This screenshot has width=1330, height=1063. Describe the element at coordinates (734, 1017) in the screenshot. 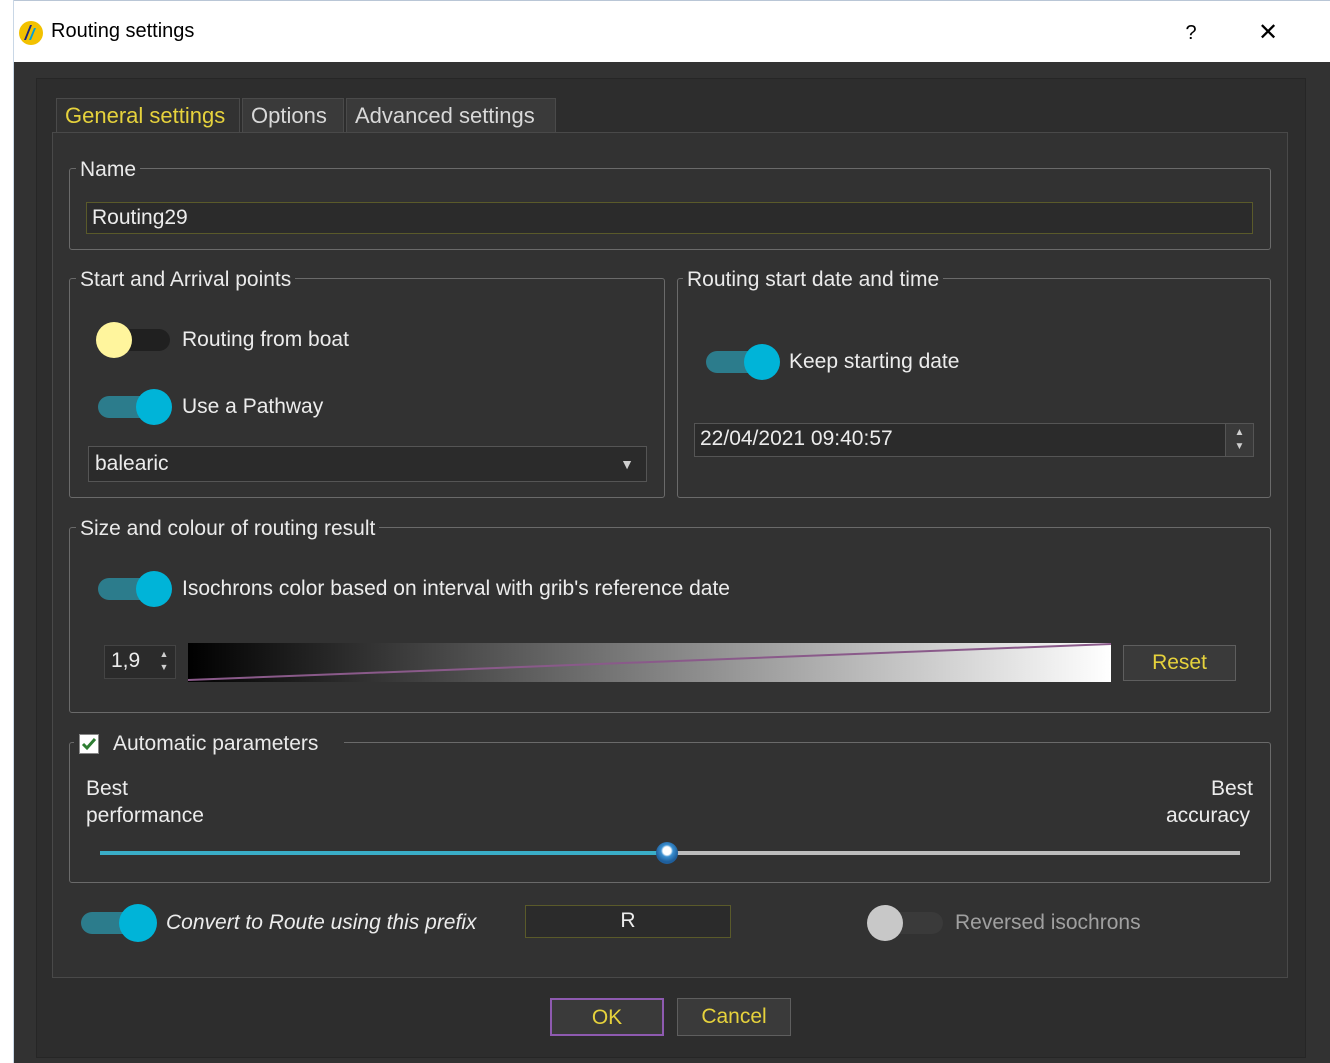

I see `cancel-button: Cancel` at that location.